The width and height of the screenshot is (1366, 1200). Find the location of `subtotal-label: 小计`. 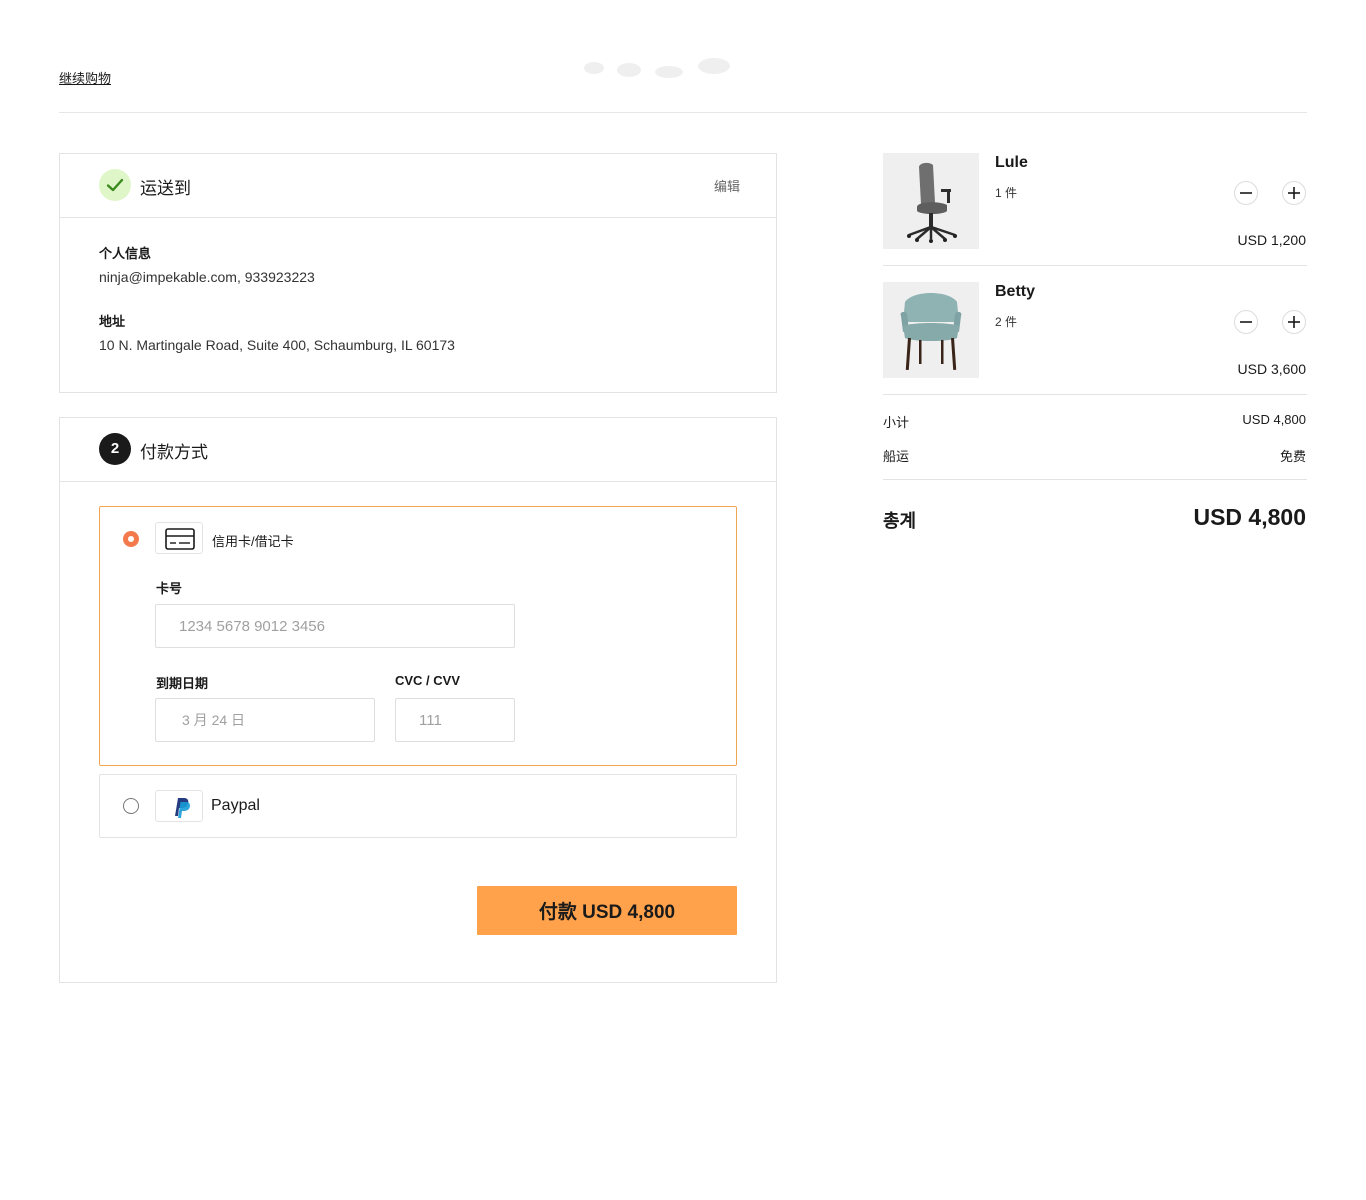

subtotal-label: 小计 is located at coordinates (896, 422).